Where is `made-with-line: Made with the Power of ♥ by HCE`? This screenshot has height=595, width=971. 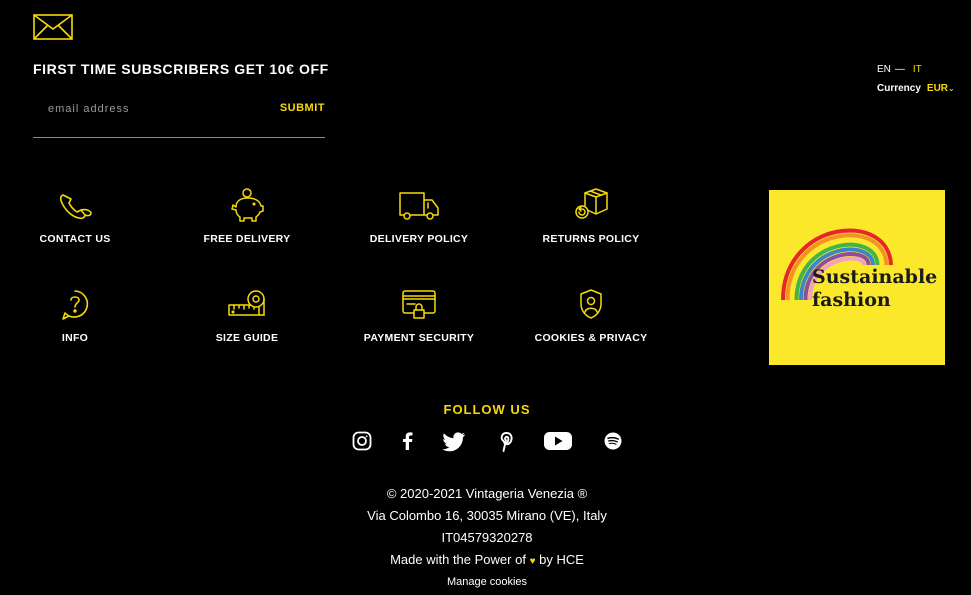 made-with-line: Made with the Power of ♥ by HCE is located at coordinates (485, 559).